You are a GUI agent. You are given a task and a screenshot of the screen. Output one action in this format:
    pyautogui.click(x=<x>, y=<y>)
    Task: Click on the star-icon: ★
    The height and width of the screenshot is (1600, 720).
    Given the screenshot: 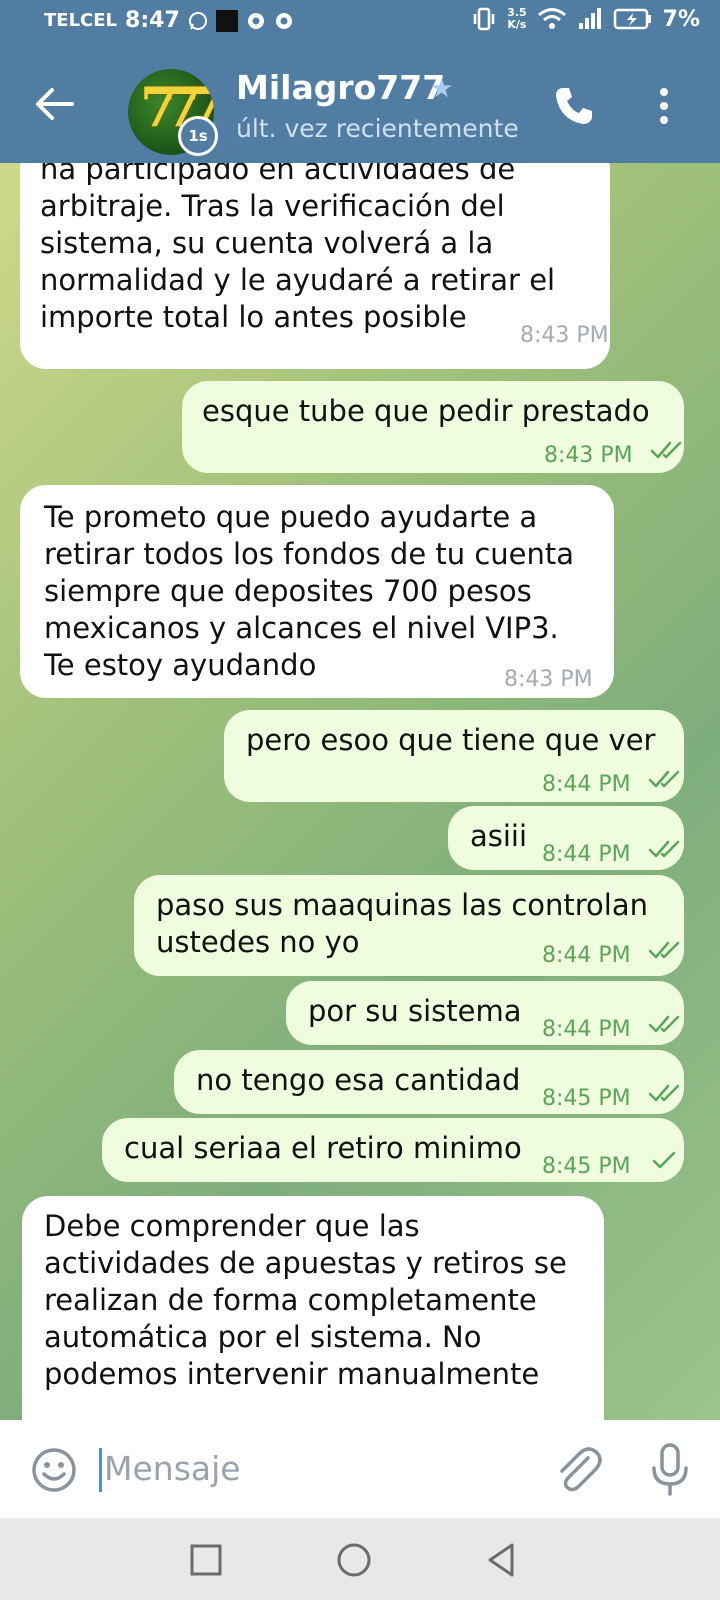 What is the action you would take?
    pyautogui.click(x=442, y=89)
    